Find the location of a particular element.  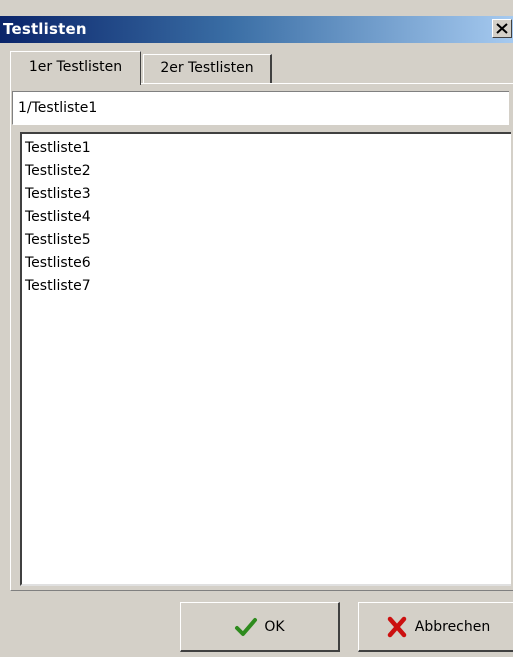

tab-1er-testlisten: 1er Testlisten is located at coordinates (75, 68).